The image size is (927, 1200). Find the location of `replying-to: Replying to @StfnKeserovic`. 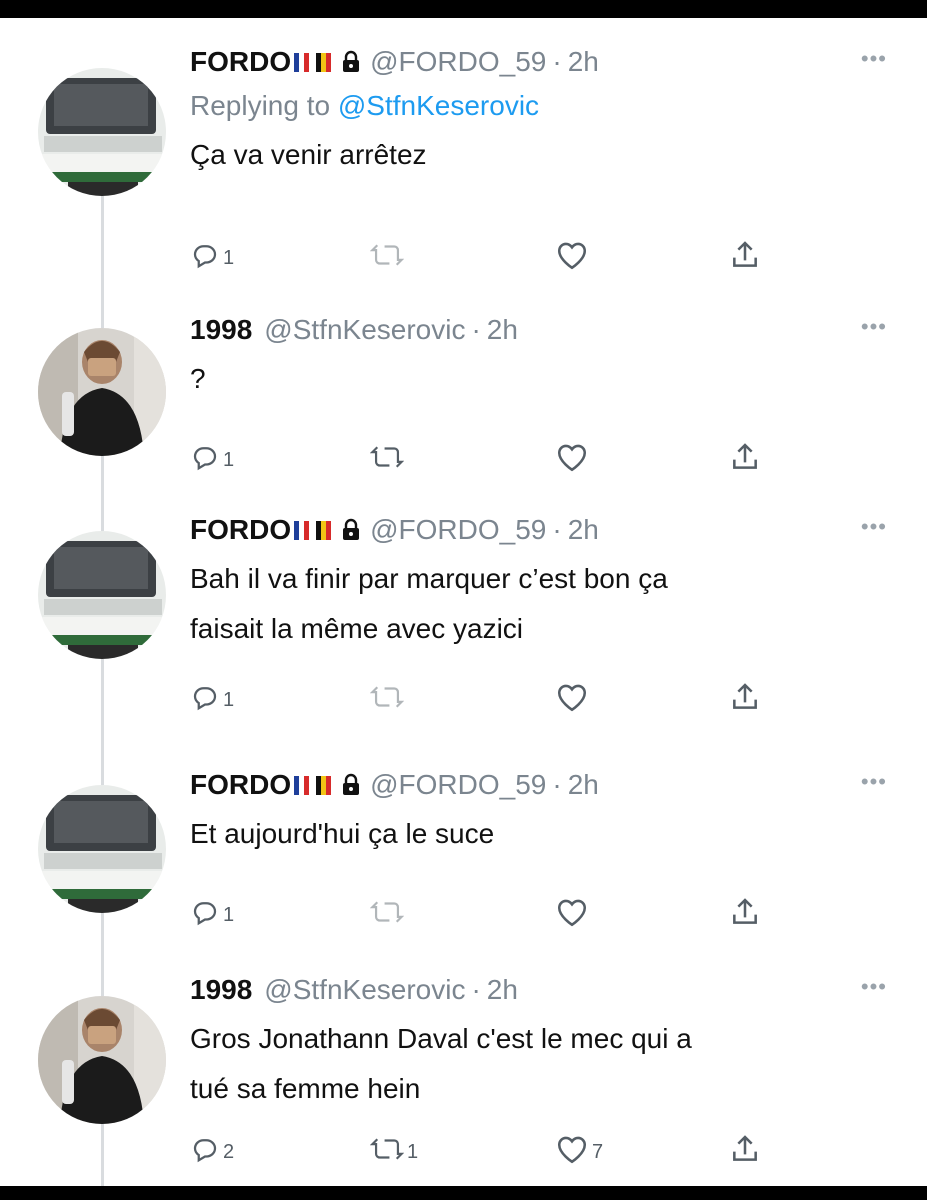

replying-to: Replying to @StfnKeserovic is located at coordinates (538, 106).